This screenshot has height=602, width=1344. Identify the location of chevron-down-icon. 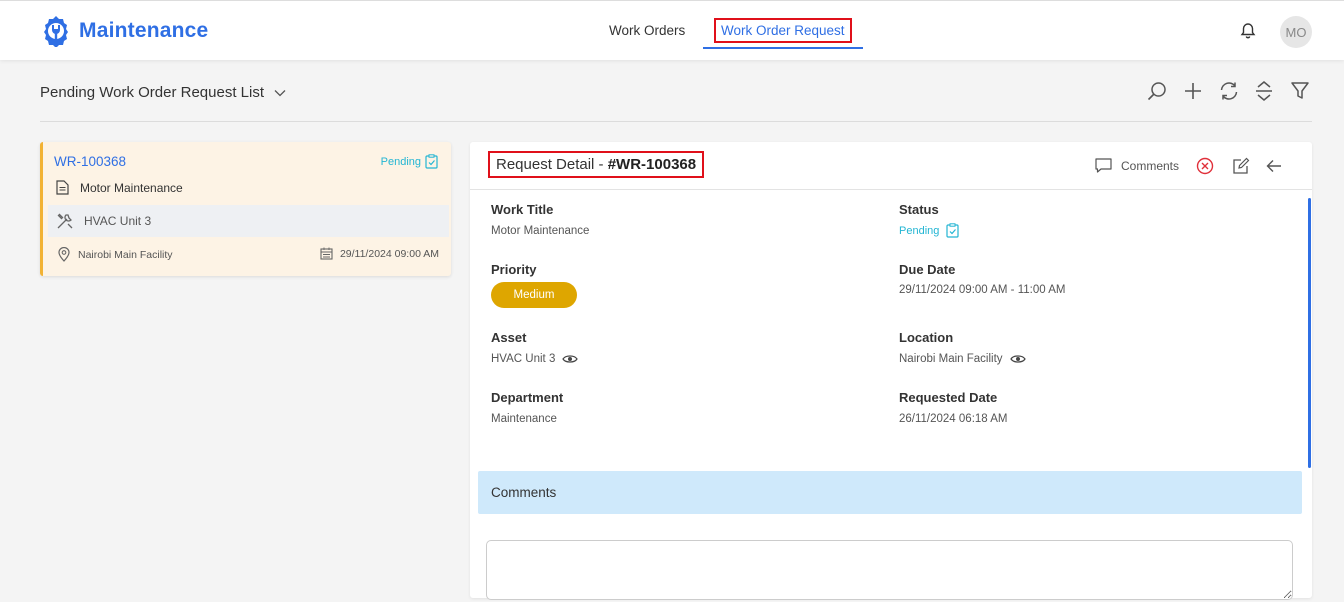
(280, 92).